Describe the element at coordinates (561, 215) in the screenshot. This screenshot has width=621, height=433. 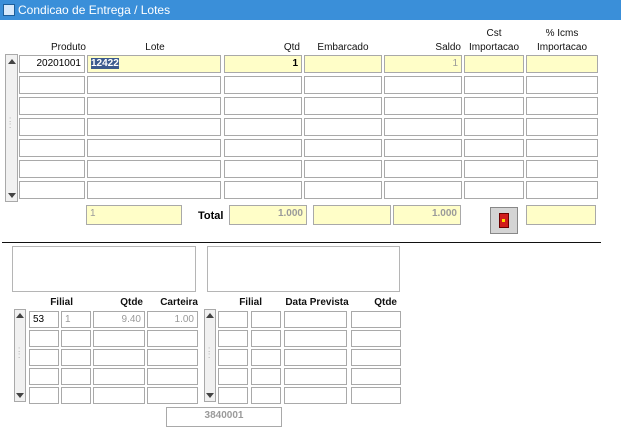
I see `icms-total-field` at that location.